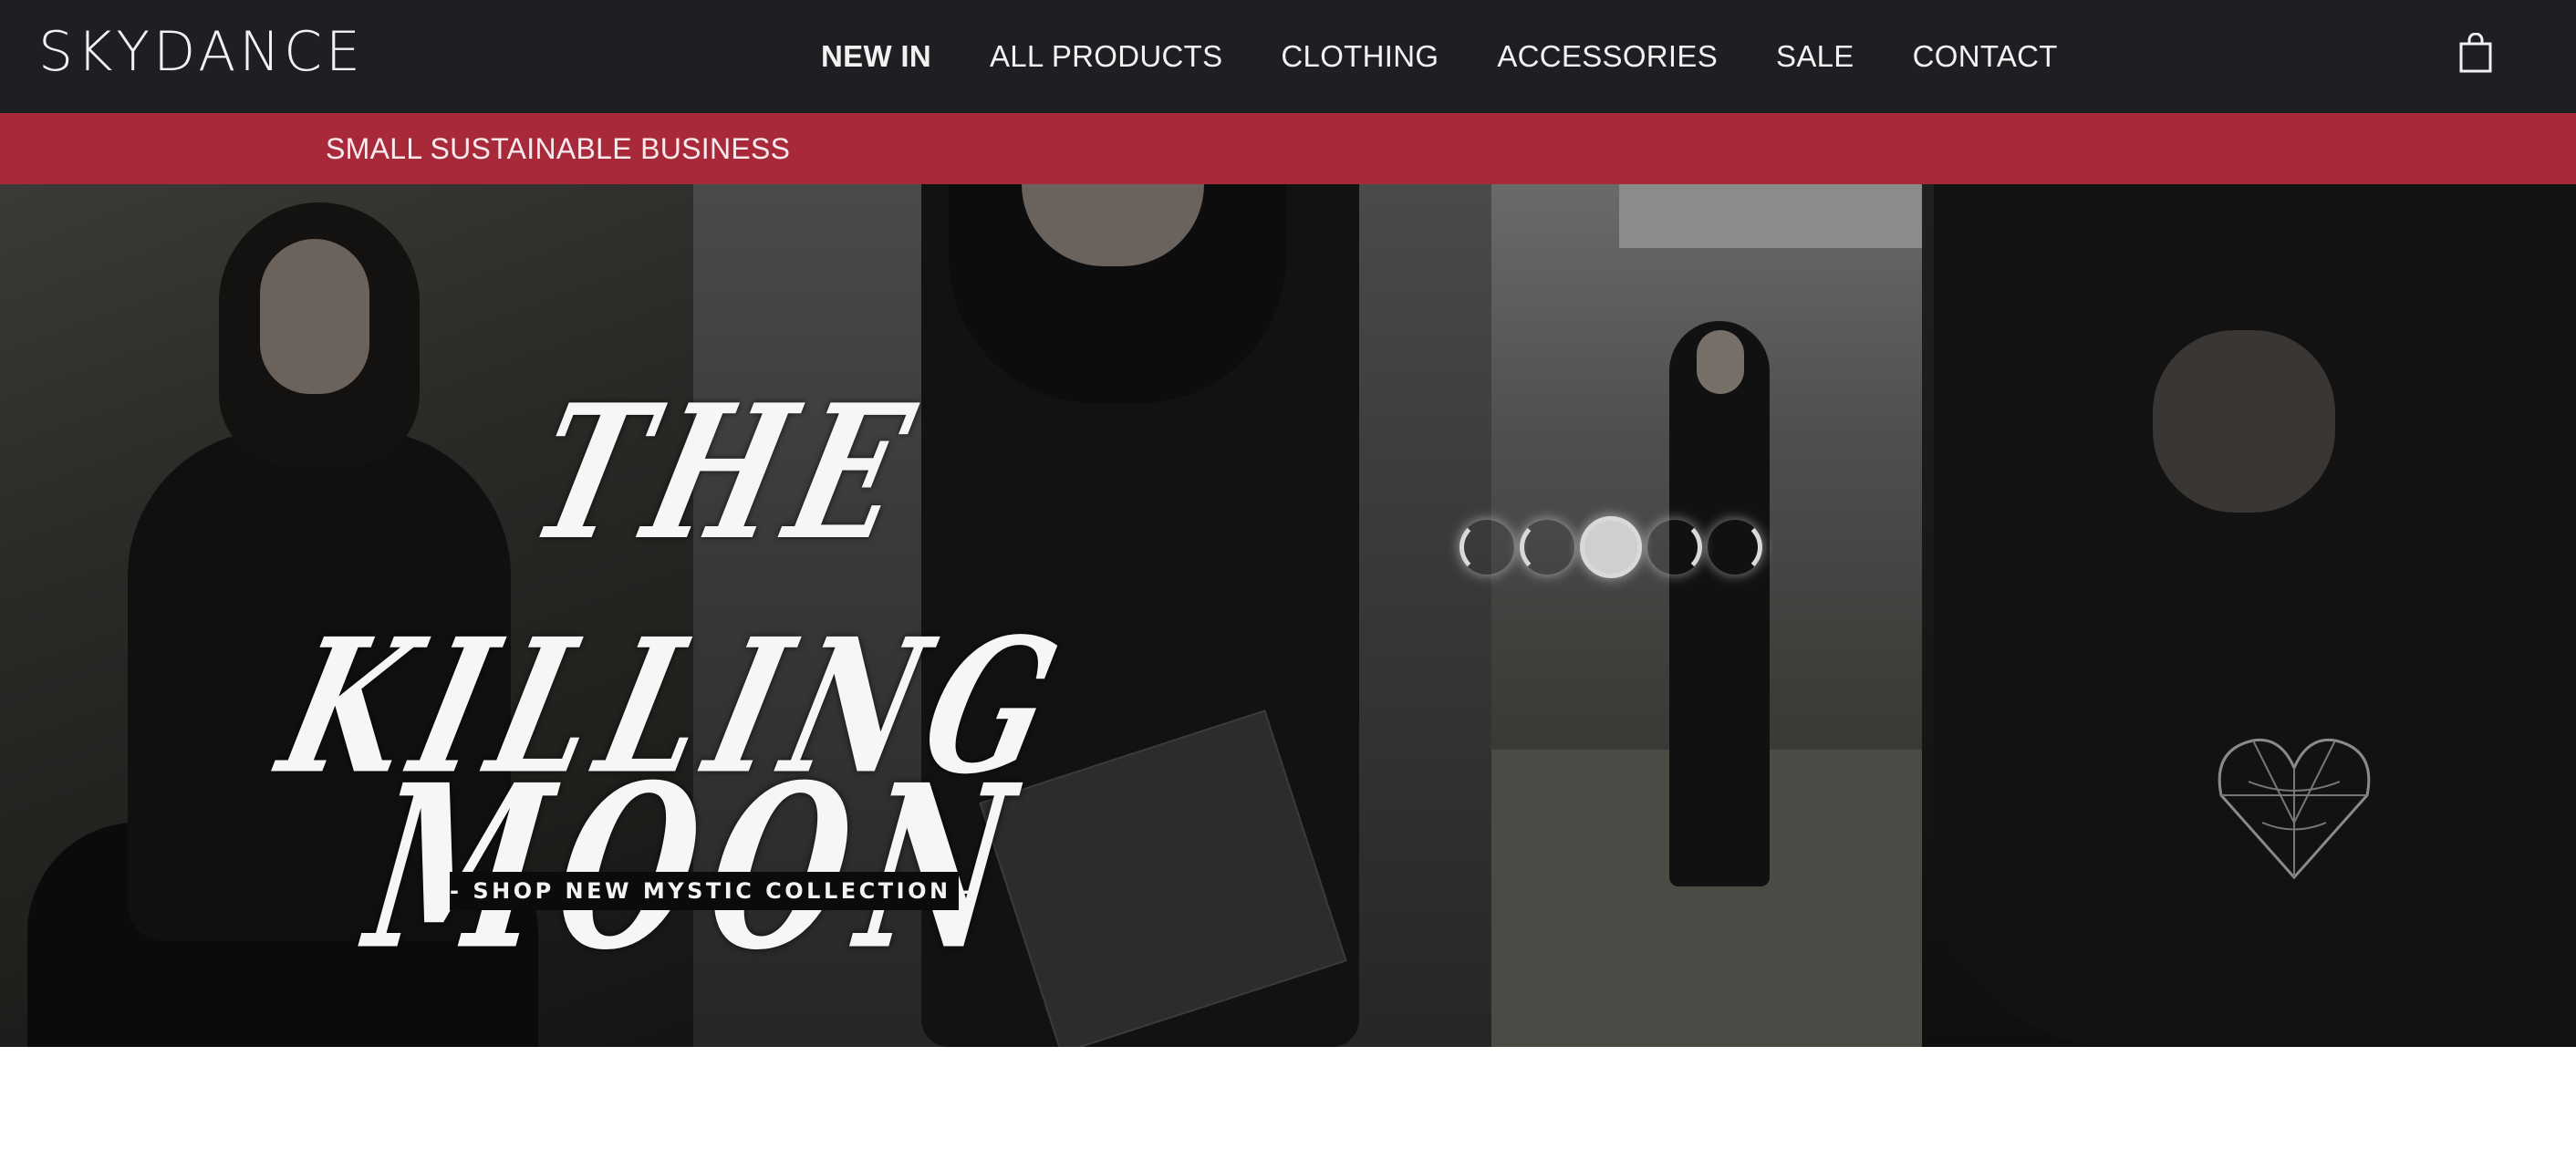 Image resolution: width=2576 pixels, height=1150 pixels. I want to click on brand-logo: SKYDANCE, so click(201, 52).